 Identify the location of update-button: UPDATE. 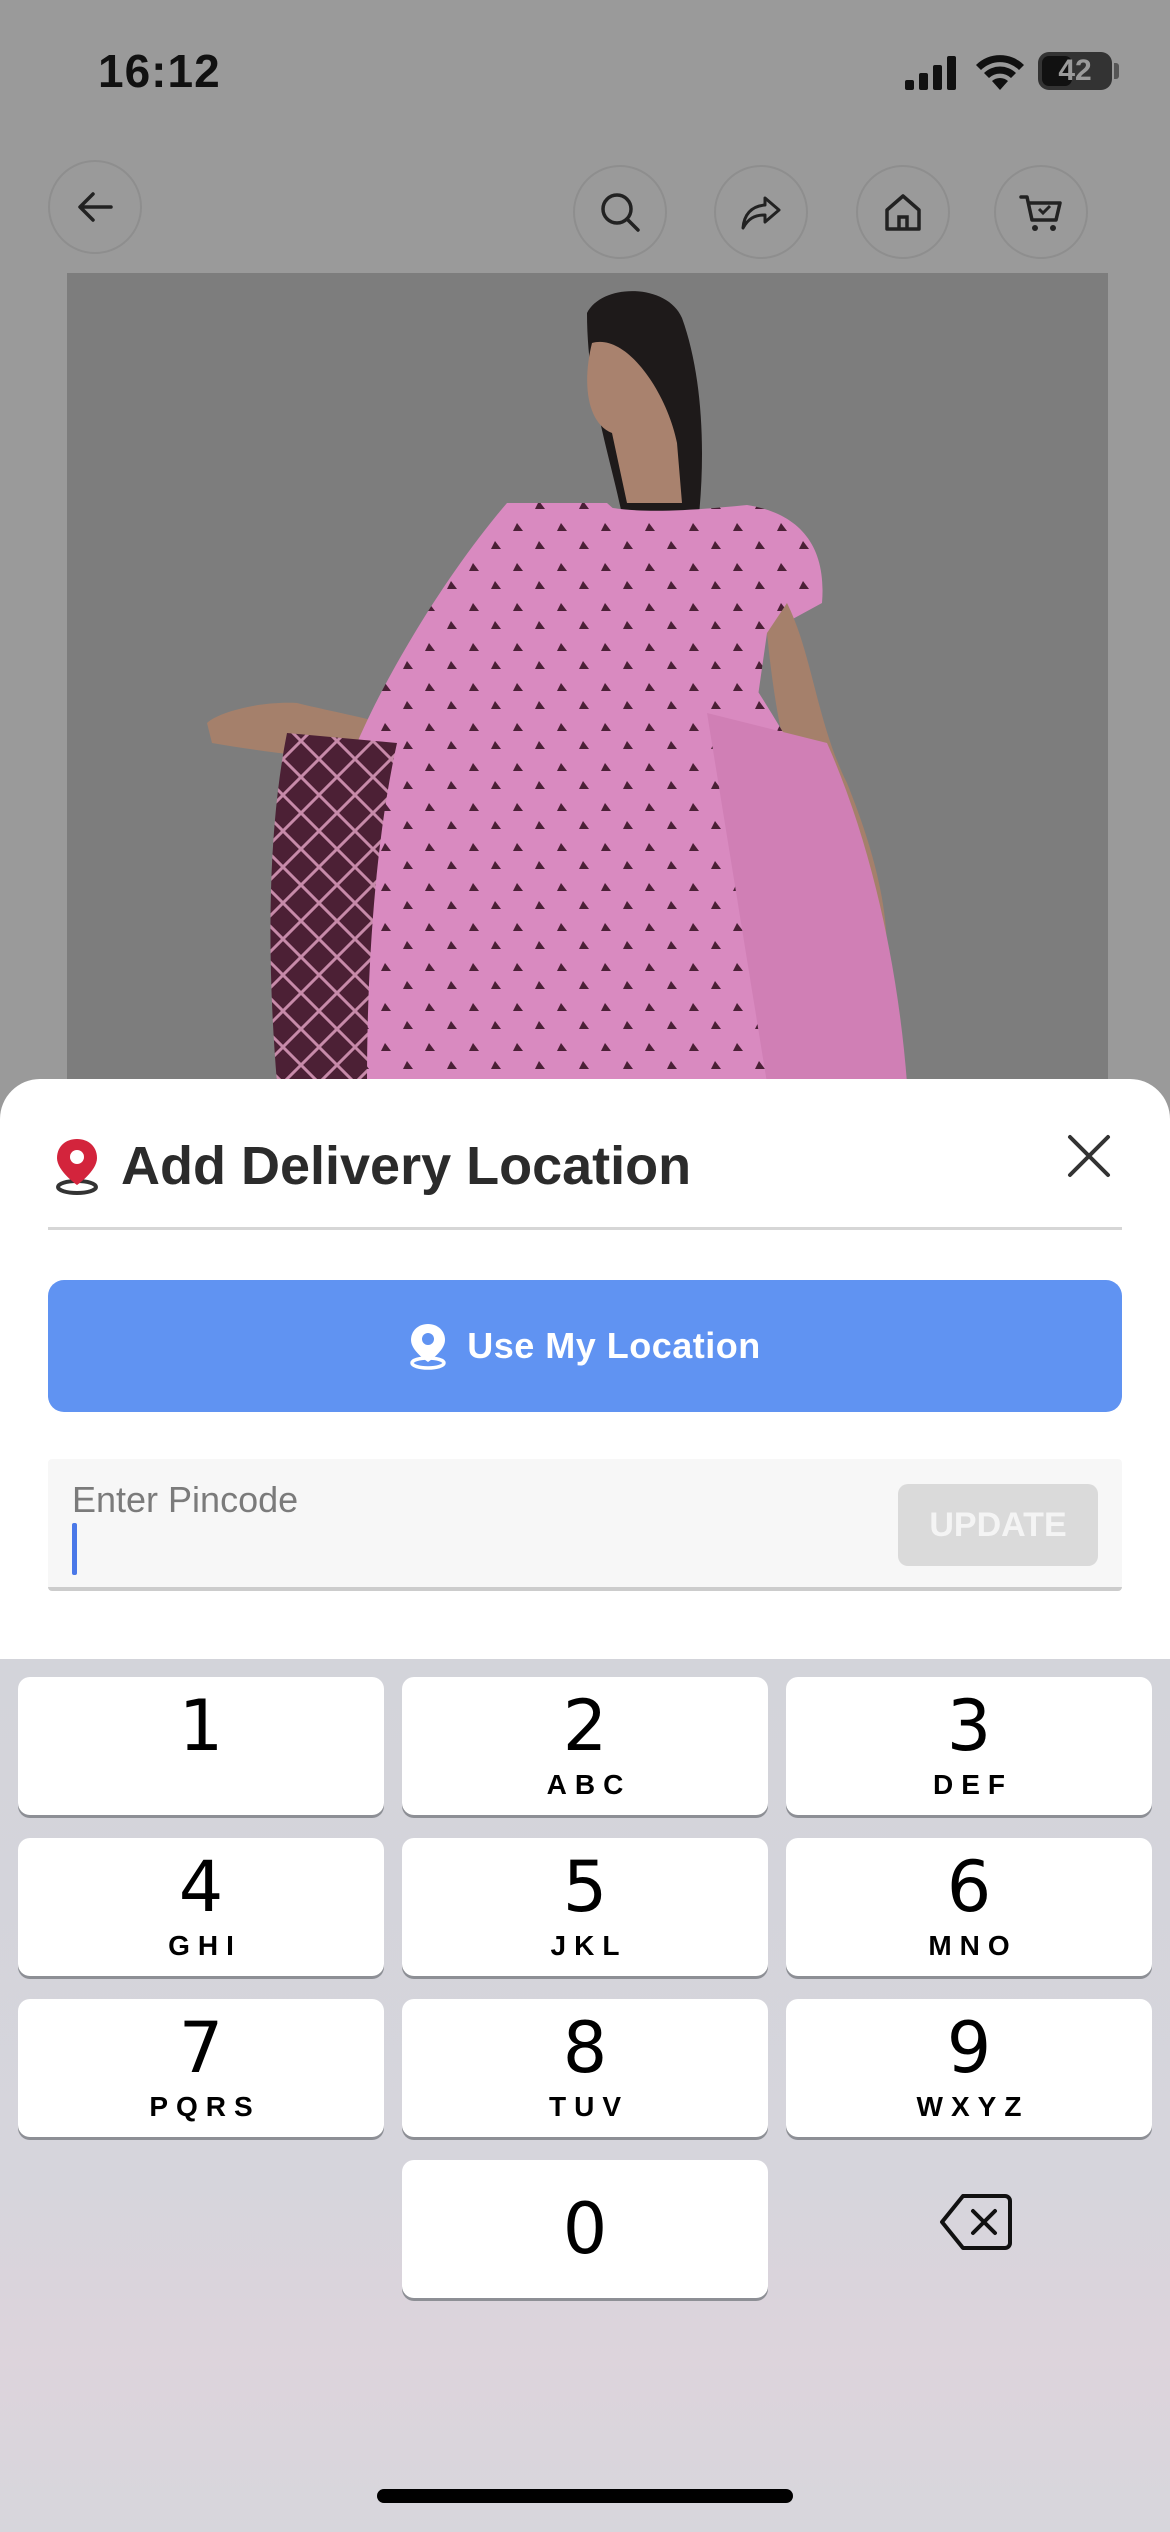
(998, 1525).